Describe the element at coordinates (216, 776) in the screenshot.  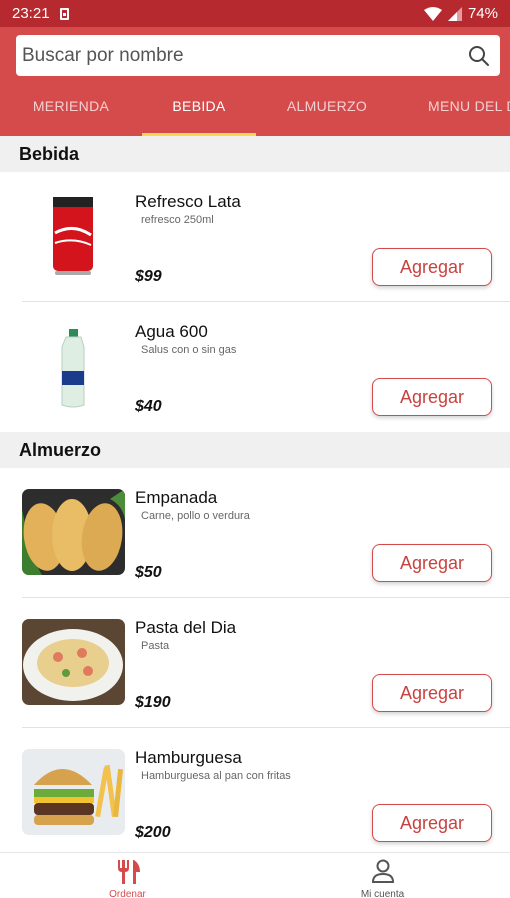
I see `item-description: Hamburguesa al pan con fritas` at that location.